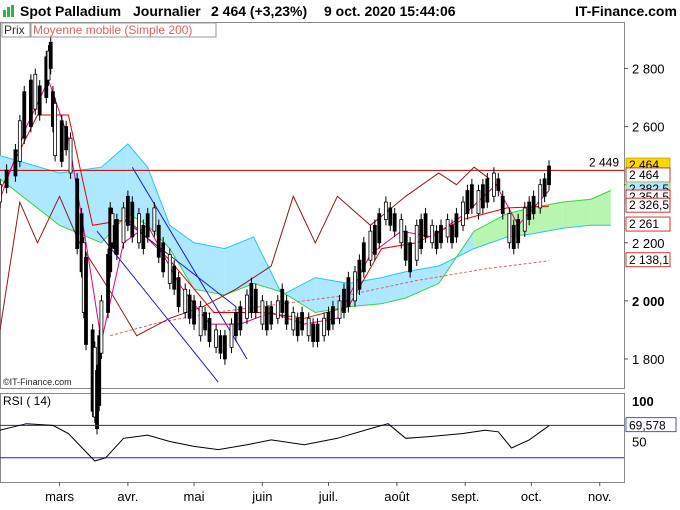  Describe the element at coordinates (465, 496) in the screenshot. I see `time-axis-label: sept.` at that location.